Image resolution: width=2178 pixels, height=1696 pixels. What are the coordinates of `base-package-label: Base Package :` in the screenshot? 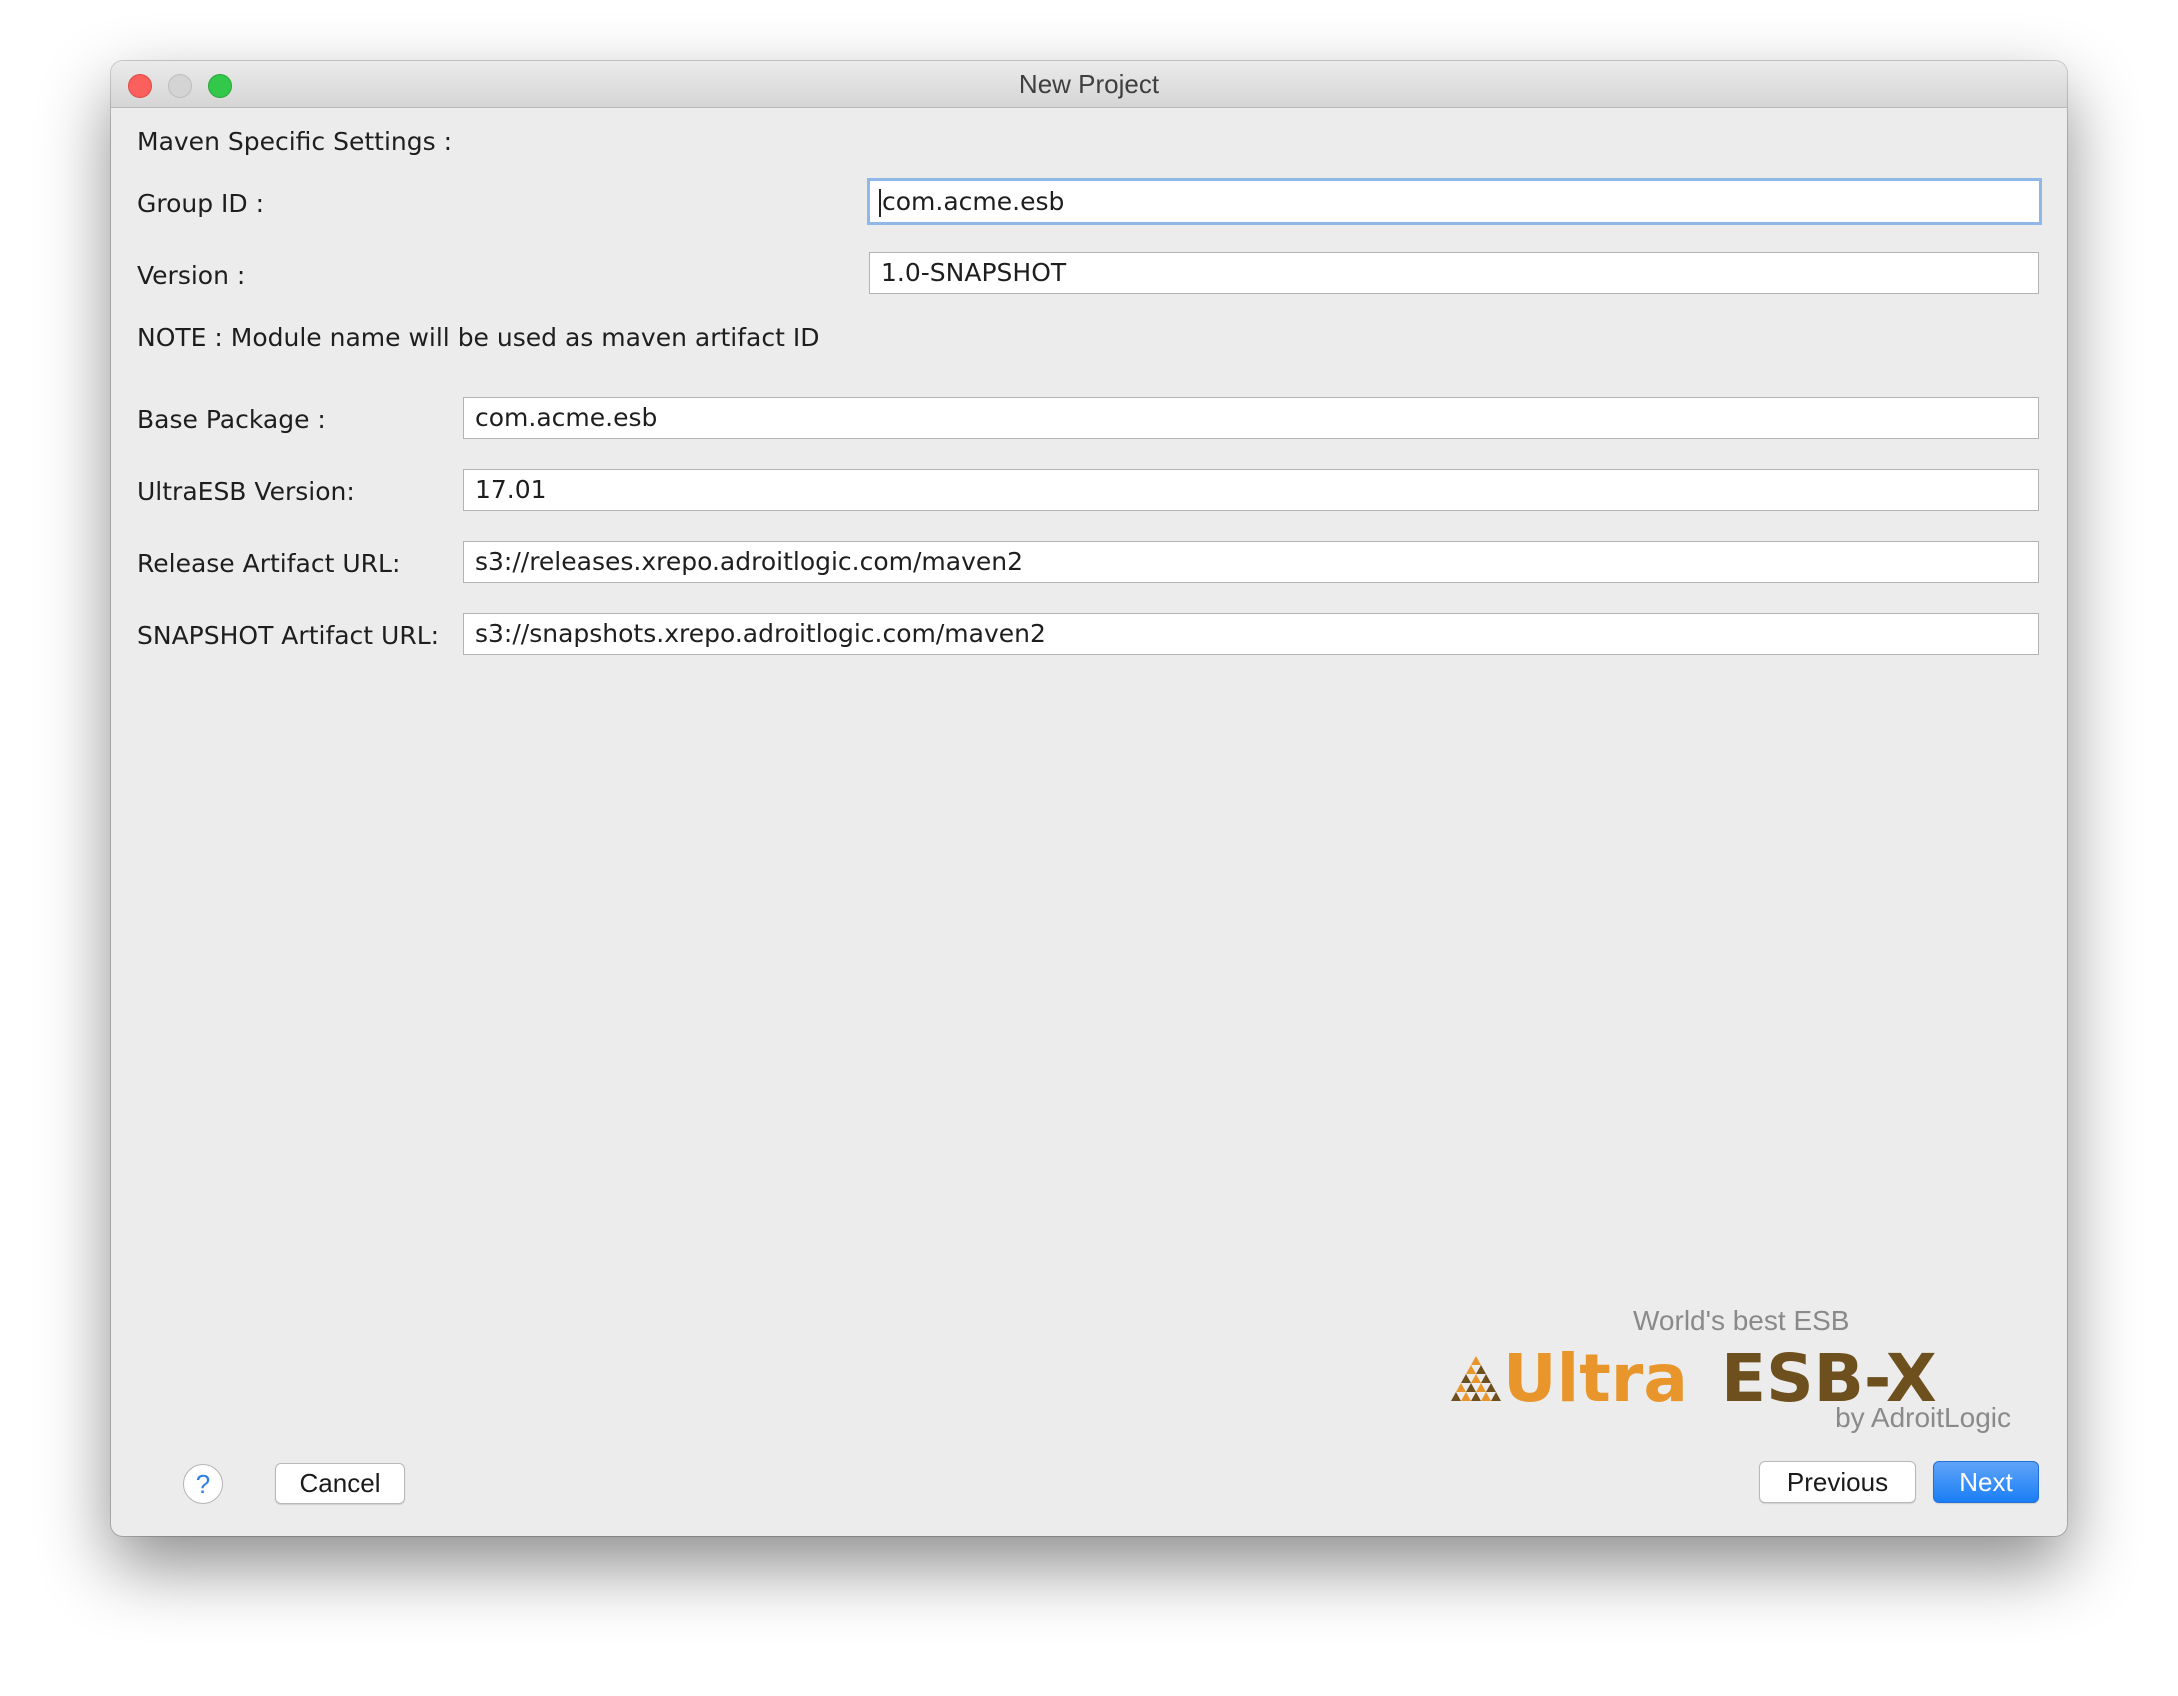 It's located at (231, 419).